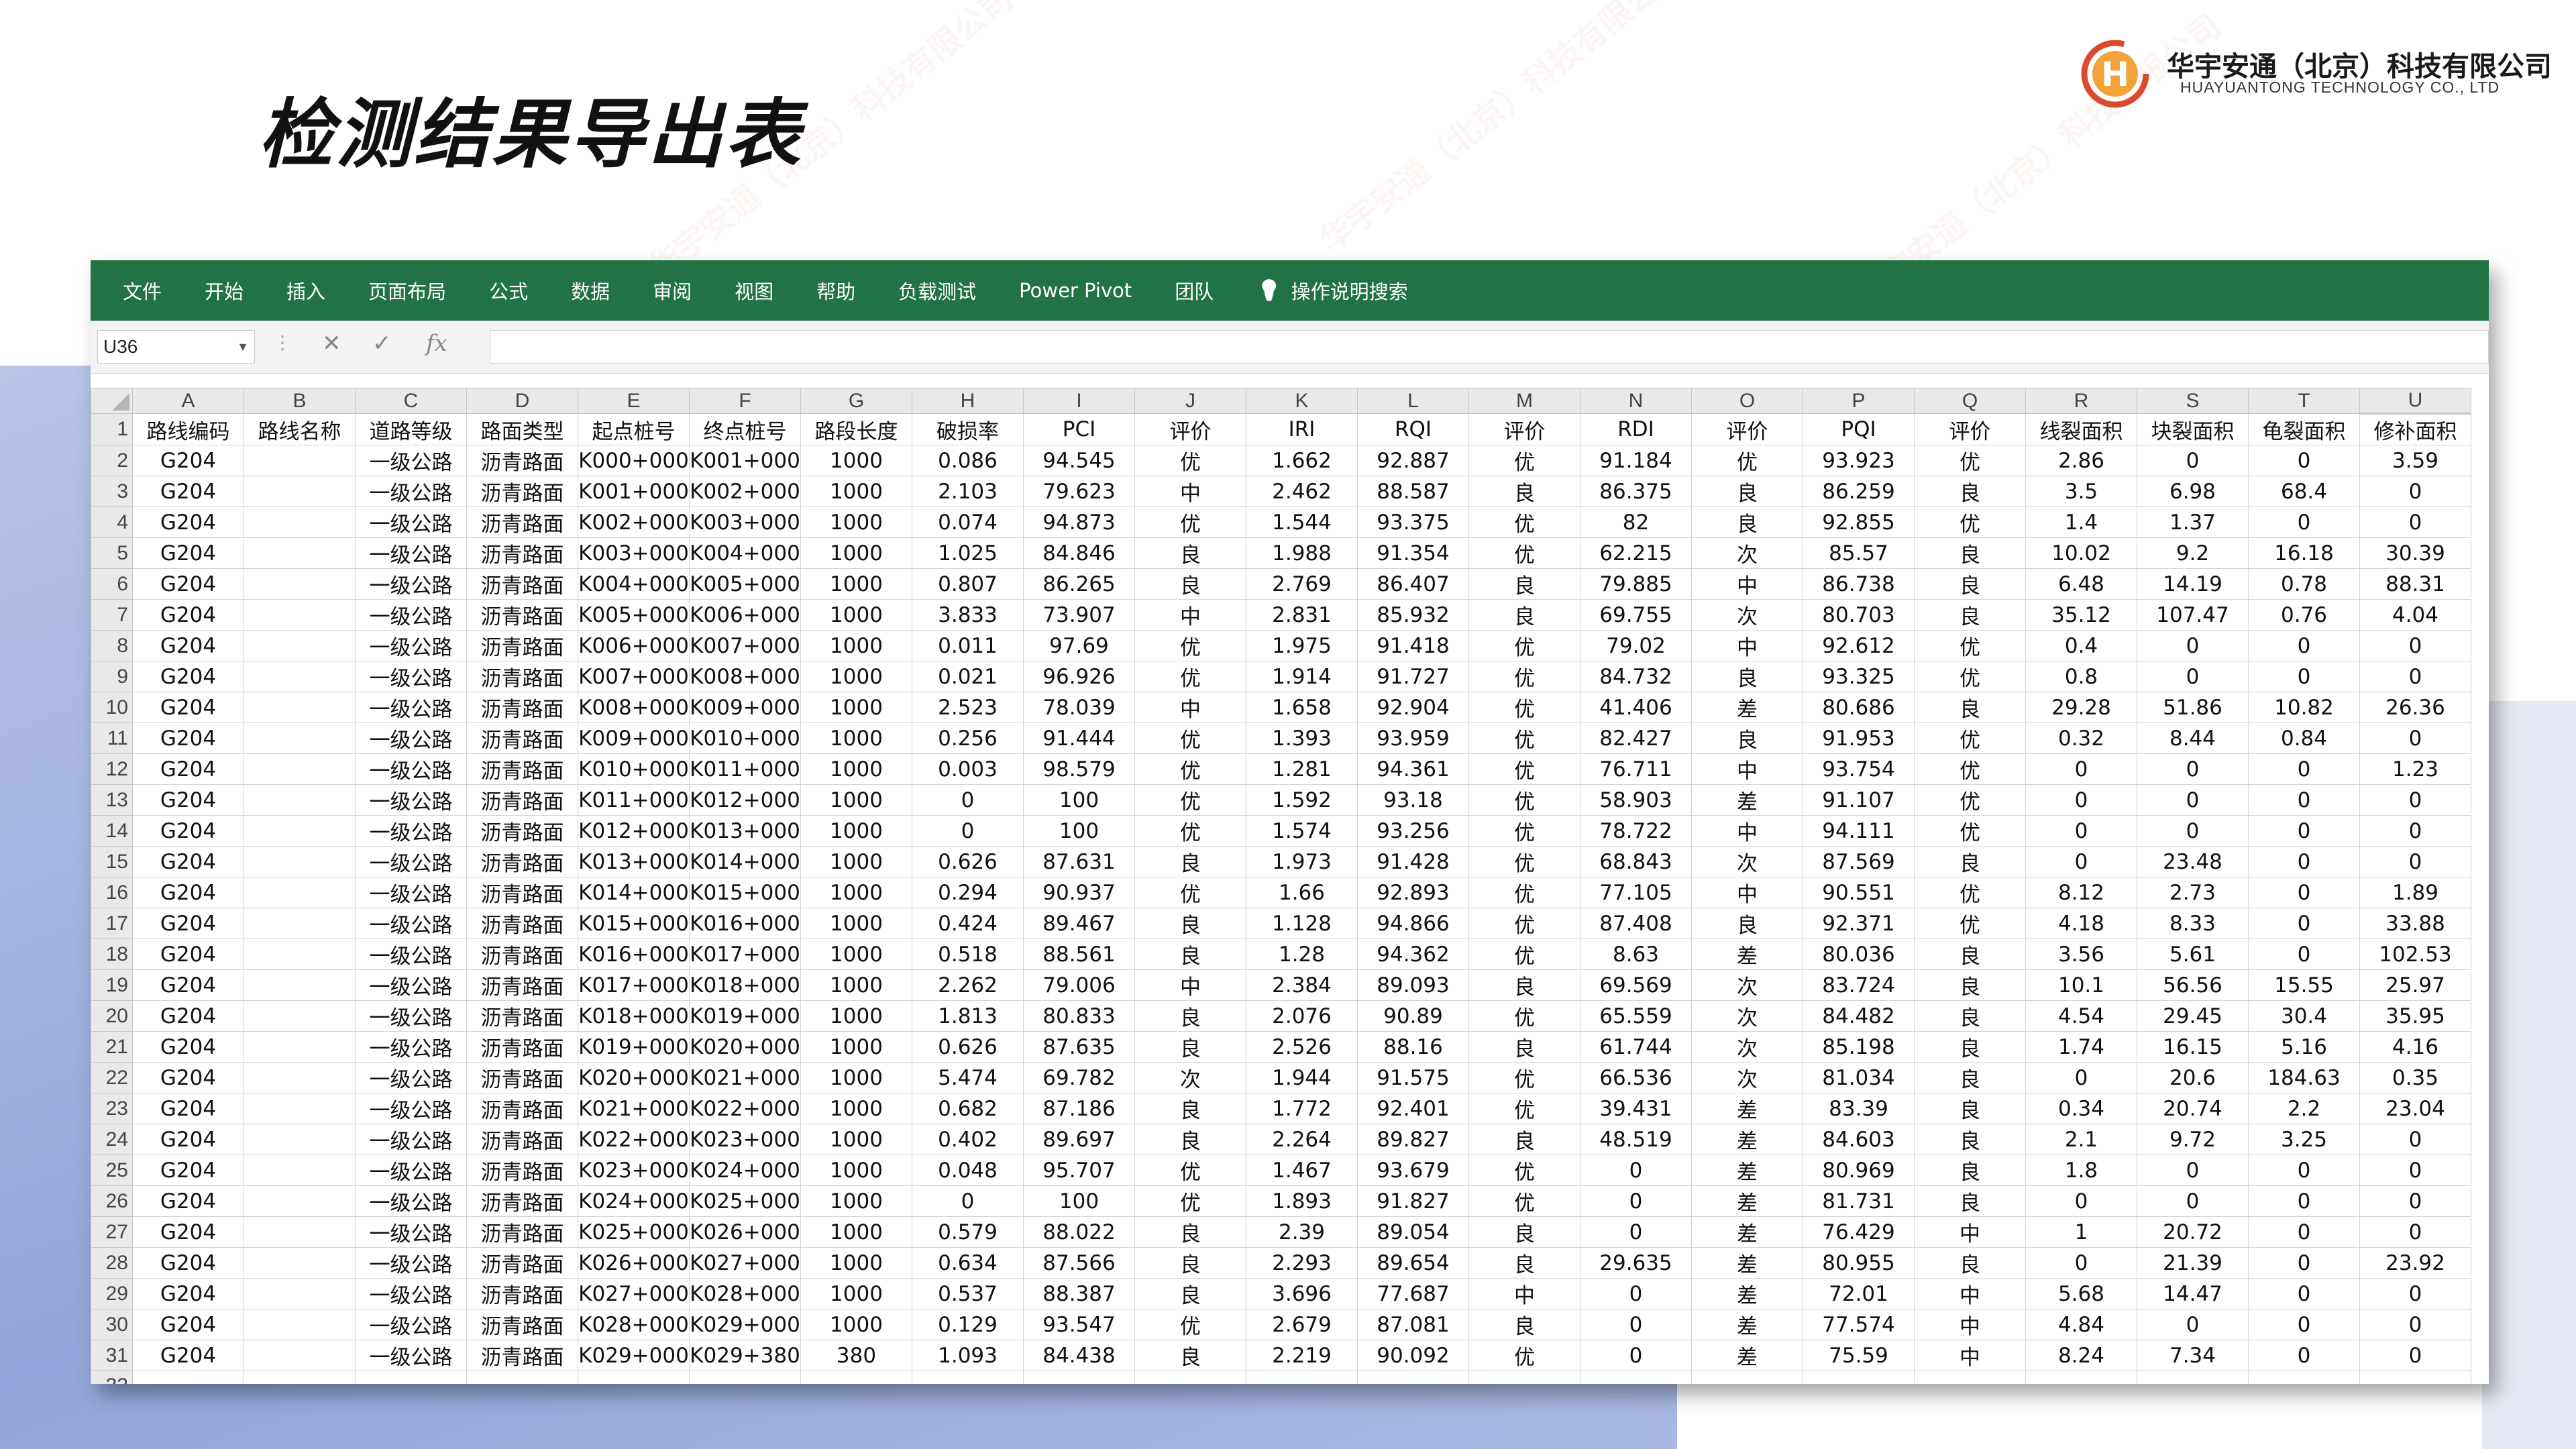 The width and height of the screenshot is (2576, 1449). Describe the element at coordinates (634, 1170) in the screenshot. I see `data-cell: K023+000` at that location.